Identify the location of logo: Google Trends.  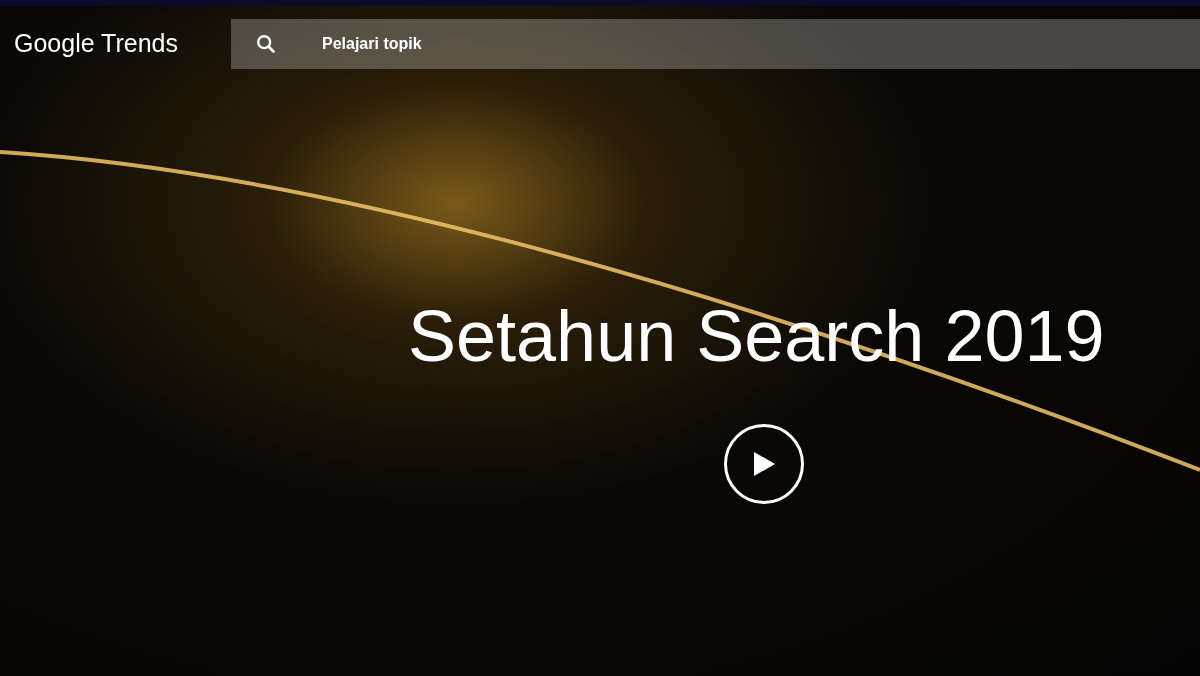
(115, 44).